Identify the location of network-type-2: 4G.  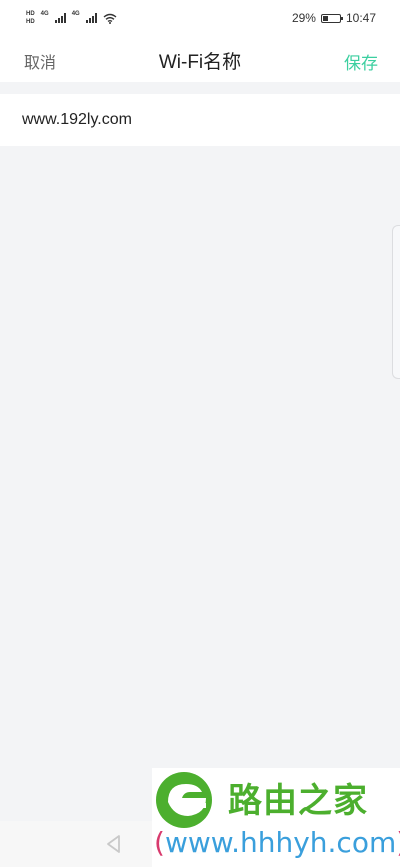
(75, 13).